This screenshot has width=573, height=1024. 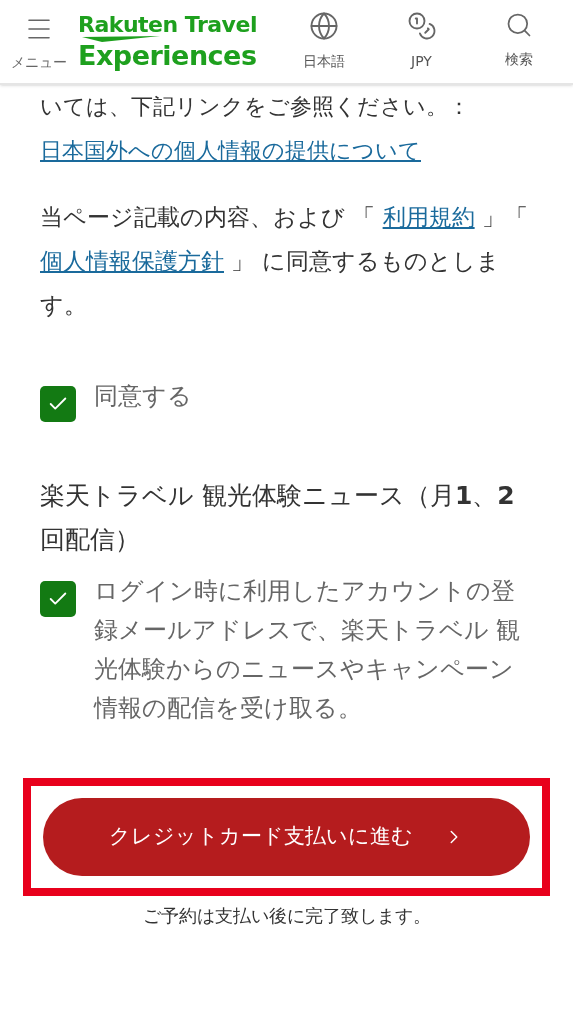 I want to click on policy-link: 利用規約, so click(x=428, y=217).